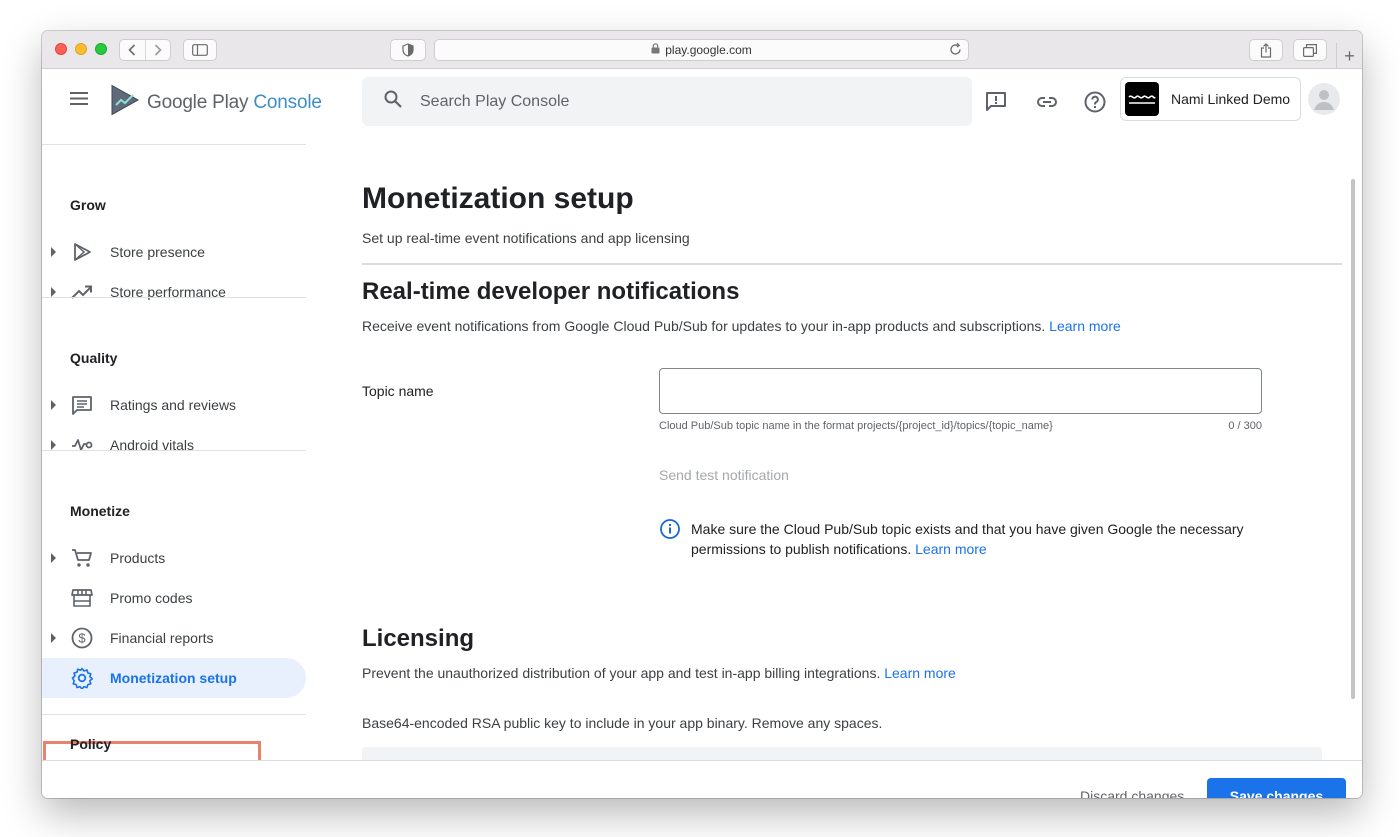  I want to click on lock-icon, so click(655, 50).